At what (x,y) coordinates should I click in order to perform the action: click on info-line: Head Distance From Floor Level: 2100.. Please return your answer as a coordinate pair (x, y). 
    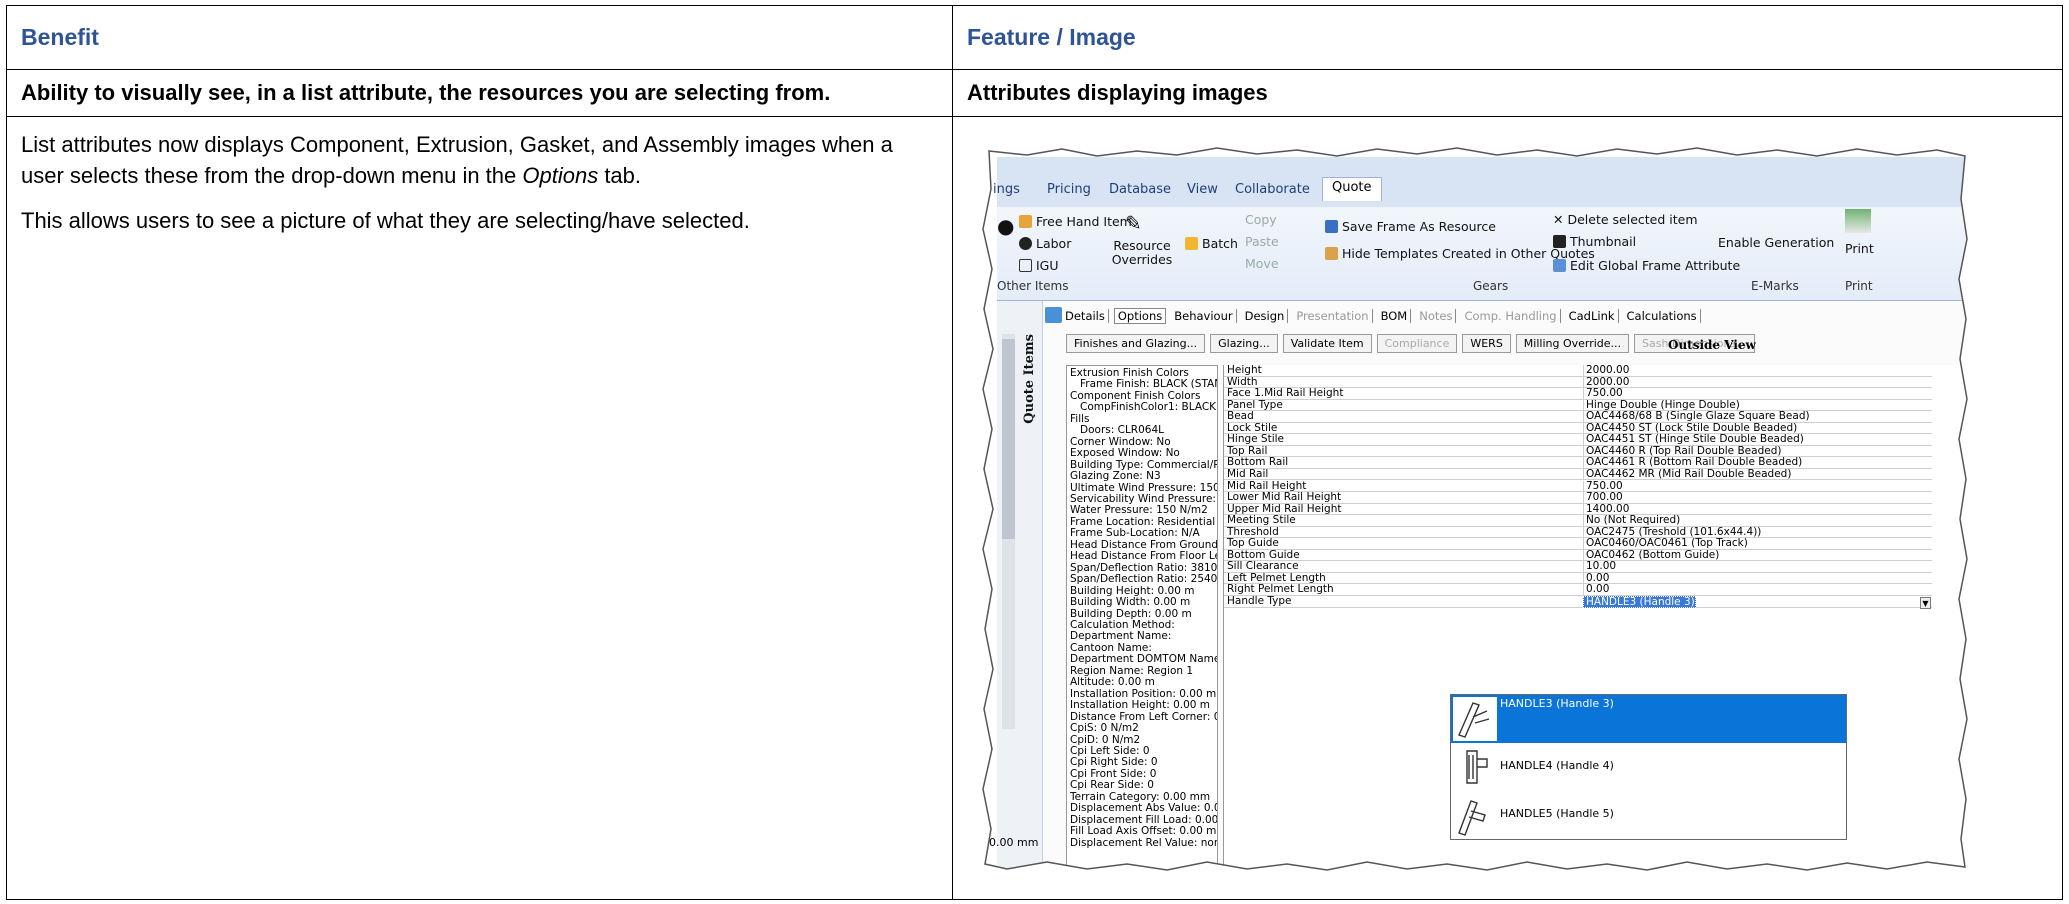
    Looking at the image, I should click on (1143, 556).